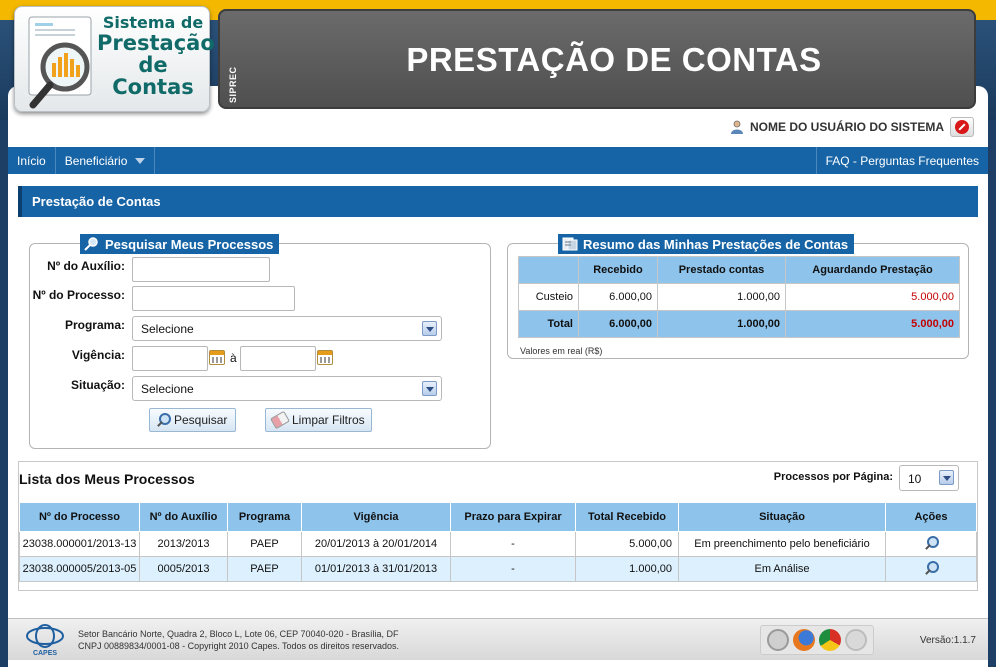 This screenshot has height=667, width=996. Describe the element at coordinates (782, 517) in the screenshot. I see `col-header-status: Situação` at that location.